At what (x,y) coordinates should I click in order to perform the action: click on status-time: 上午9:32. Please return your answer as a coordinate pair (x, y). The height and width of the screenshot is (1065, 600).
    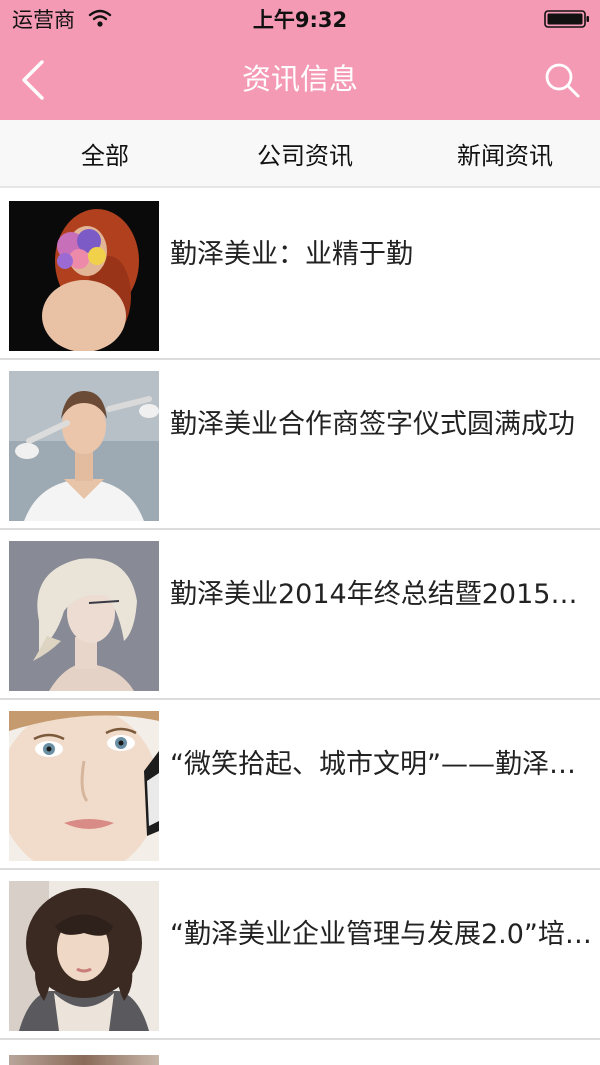
    Looking at the image, I should click on (300, 20).